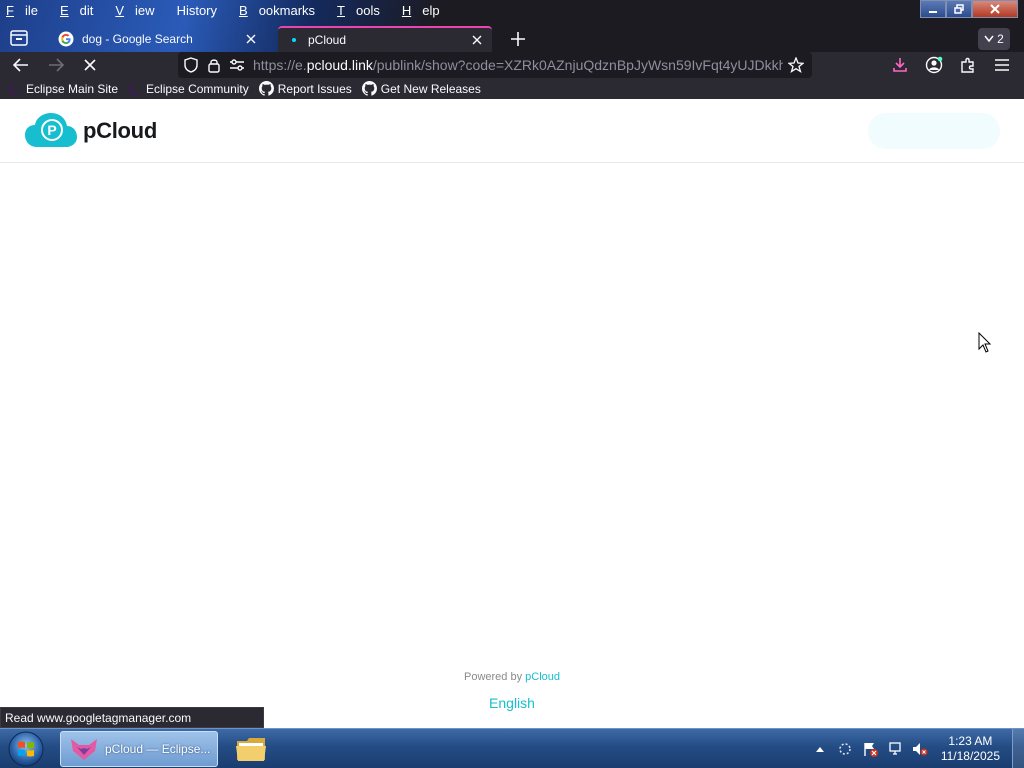 The image size is (1024, 768). Describe the element at coordinates (1018, 748) in the screenshot. I see `show-desktop-button` at that location.